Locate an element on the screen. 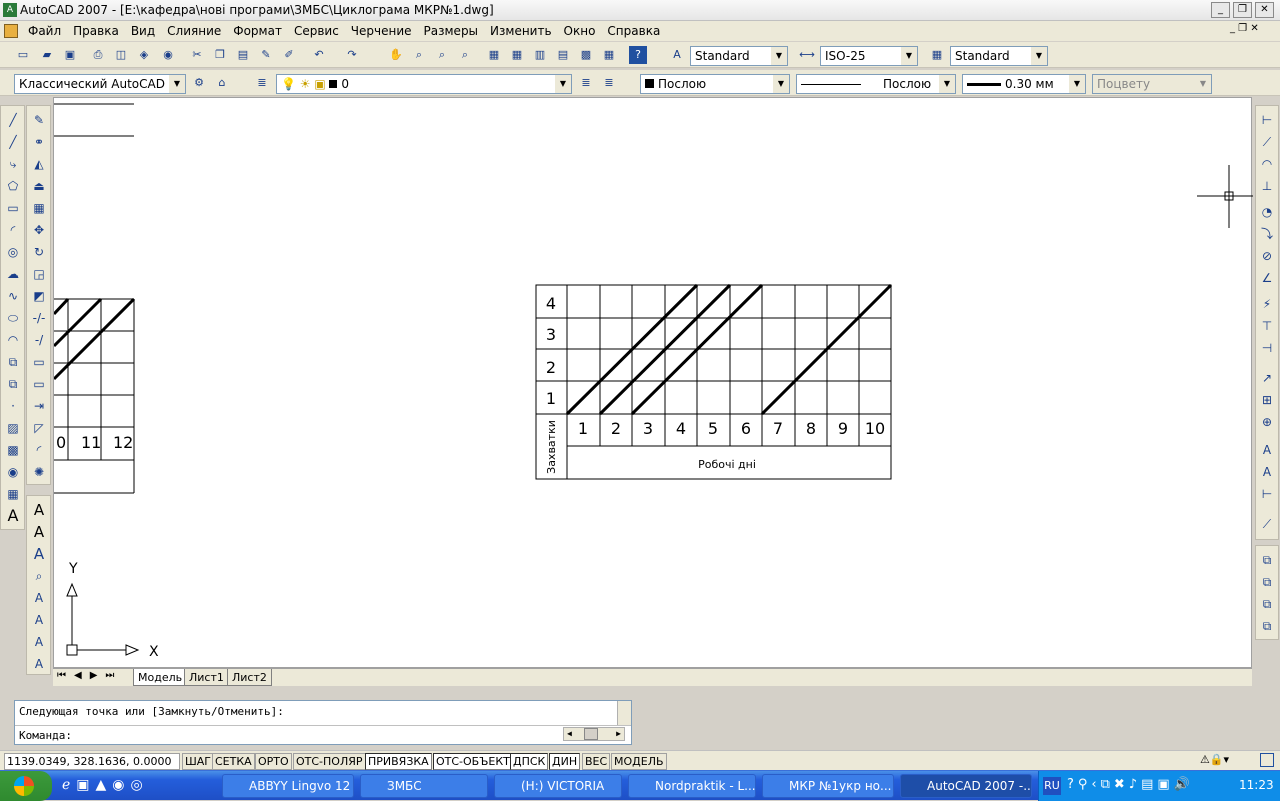 This screenshot has width=1280, height=801. linetype-combo: Послою ▼ is located at coordinates (876, 84).